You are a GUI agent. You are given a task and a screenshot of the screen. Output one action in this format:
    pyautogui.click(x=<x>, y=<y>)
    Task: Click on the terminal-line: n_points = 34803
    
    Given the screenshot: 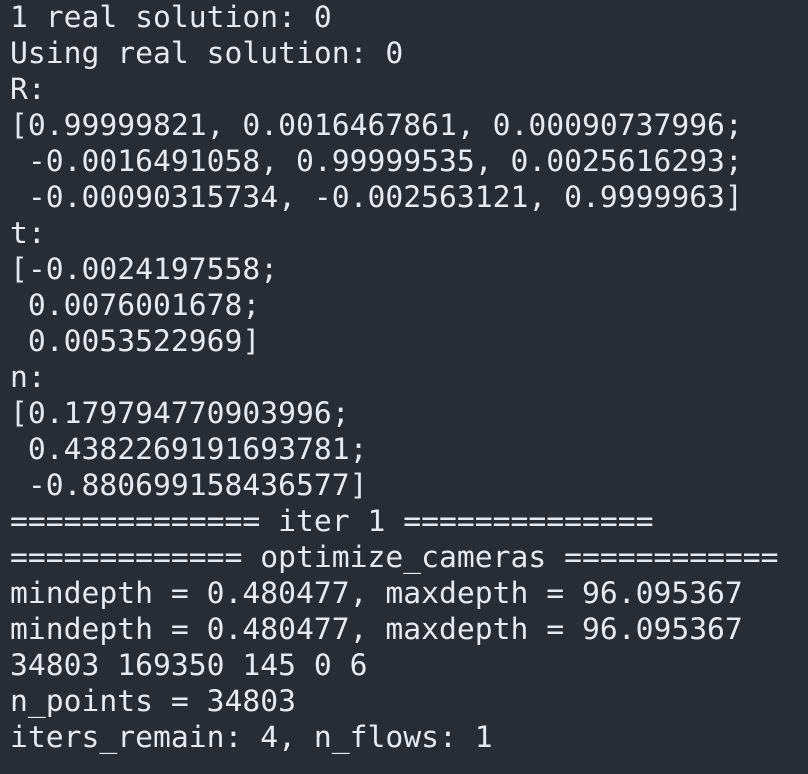 What is the action you would take?
    pyautogui.click(x=153, y=701)
    